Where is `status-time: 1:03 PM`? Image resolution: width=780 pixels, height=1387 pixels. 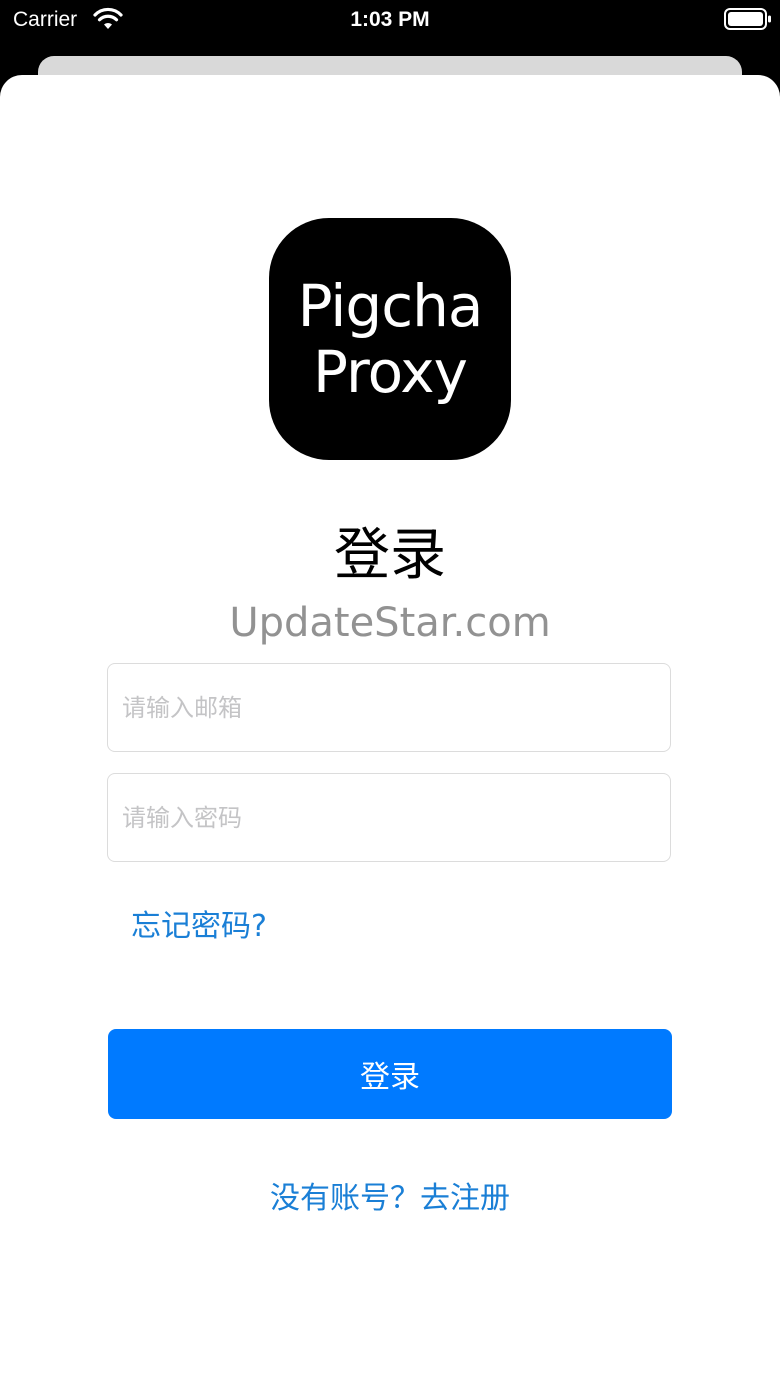
status-time: 1:03 PM is located at coordinates (390, 19).